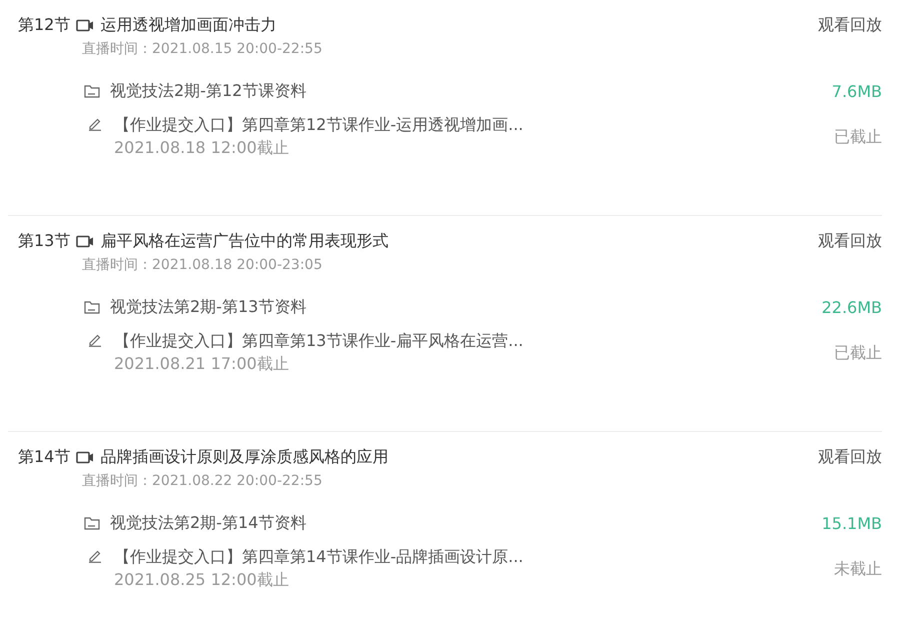  I want to click on live-time: 直播时间：2021.08.15 20:00-22:55, so click(203, 49).